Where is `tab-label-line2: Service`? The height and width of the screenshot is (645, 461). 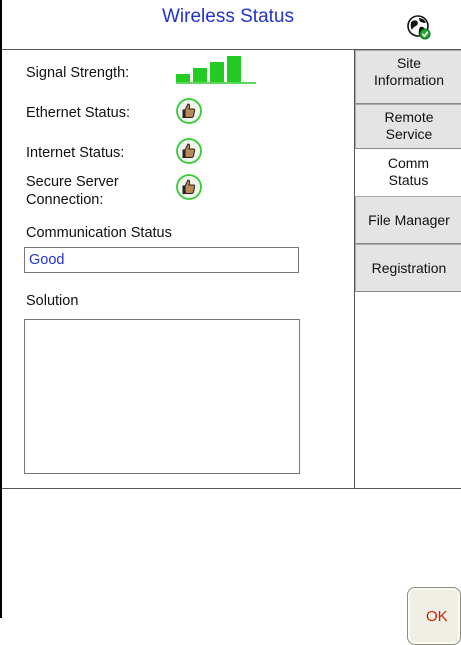 tab-label-line2: Service is located at coordinates (409, 134).